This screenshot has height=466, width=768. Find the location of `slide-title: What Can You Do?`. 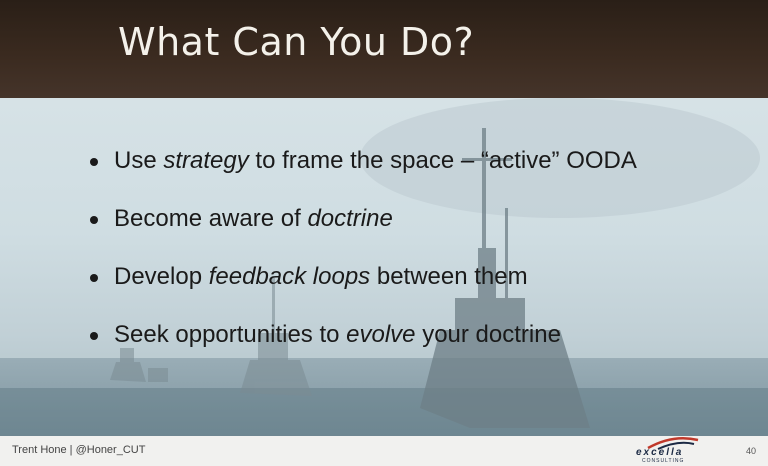

slide-title: What Can You Do? is located at coordinates (296, 42).